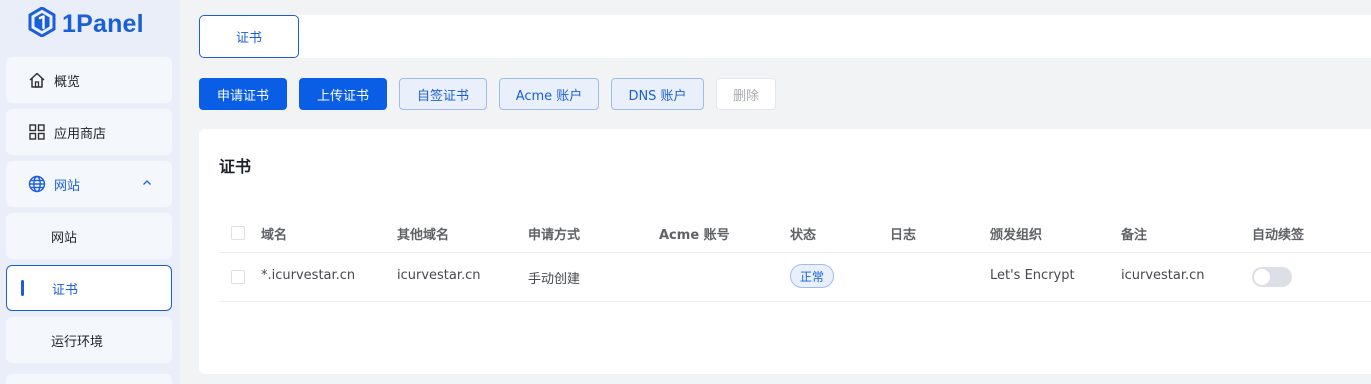 The height and width of the screenshot is (384, 1371). Describe the element at coordinates (1032, 275) in the screenshot. I see `cell-issuer: Let's Encrypt` at that location.